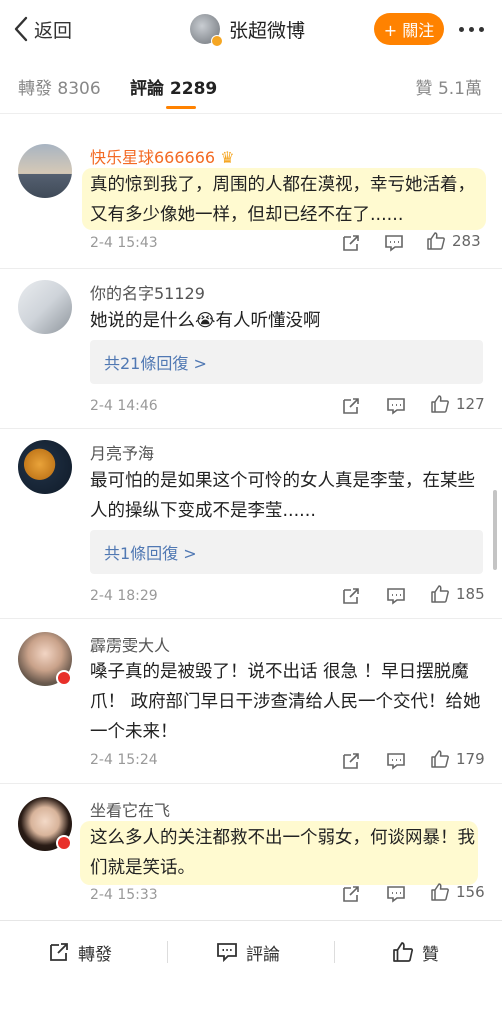 The image size is (502, 1024). I want to click on like-count: 179, so click(470, 759).